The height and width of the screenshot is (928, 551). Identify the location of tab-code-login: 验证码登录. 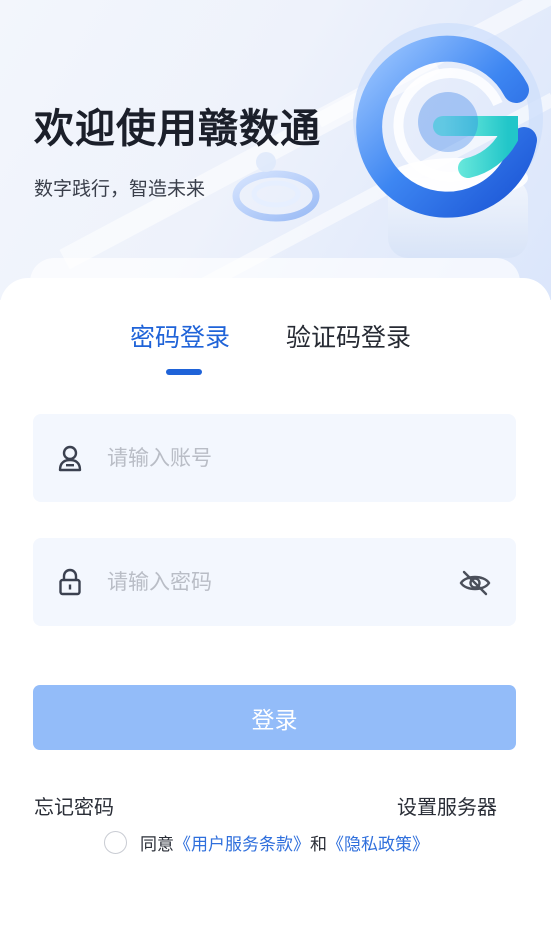
(348, 336).